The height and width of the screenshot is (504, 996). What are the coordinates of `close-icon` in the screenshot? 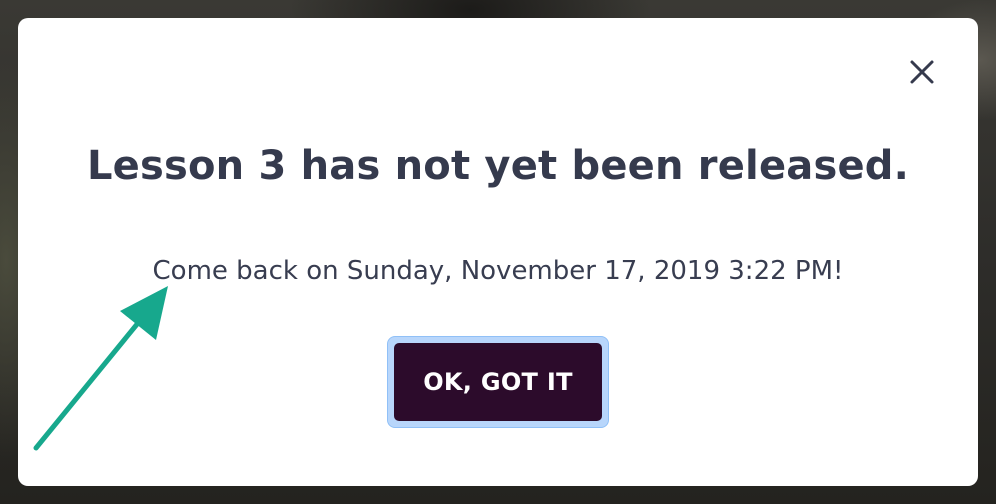 It's located at (922, 72).